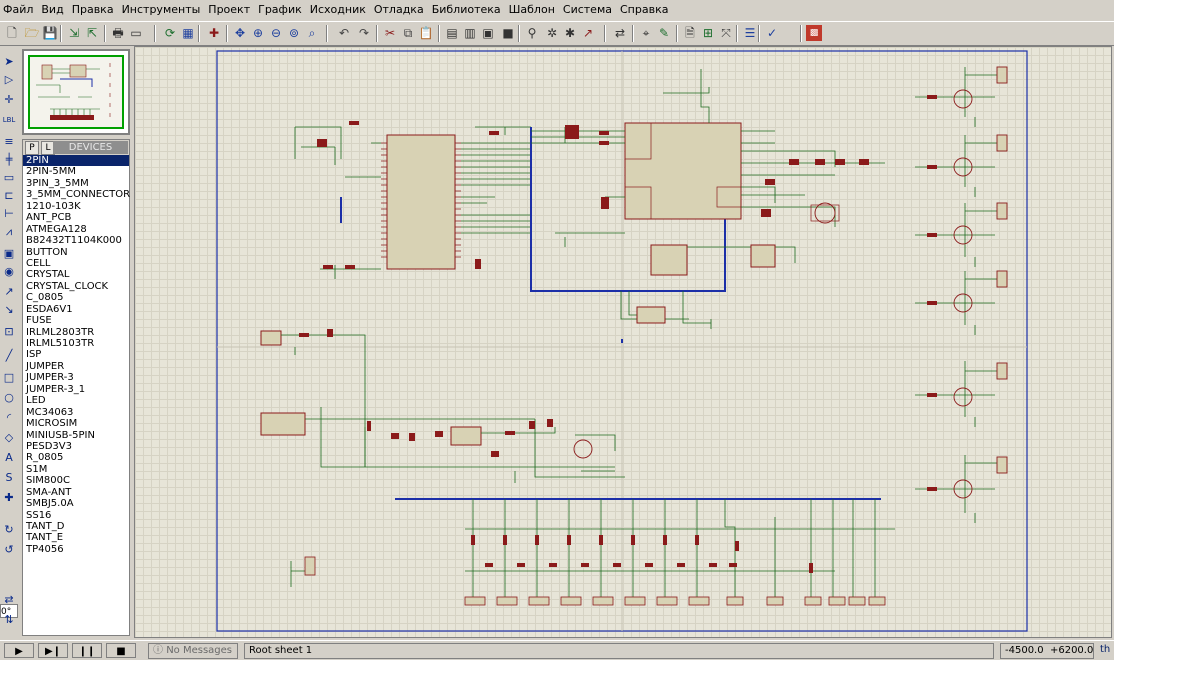 The width and height of the screenshot is (1200, 675). I want to click on property-assignment-icon: ✎, so click(664, 33).